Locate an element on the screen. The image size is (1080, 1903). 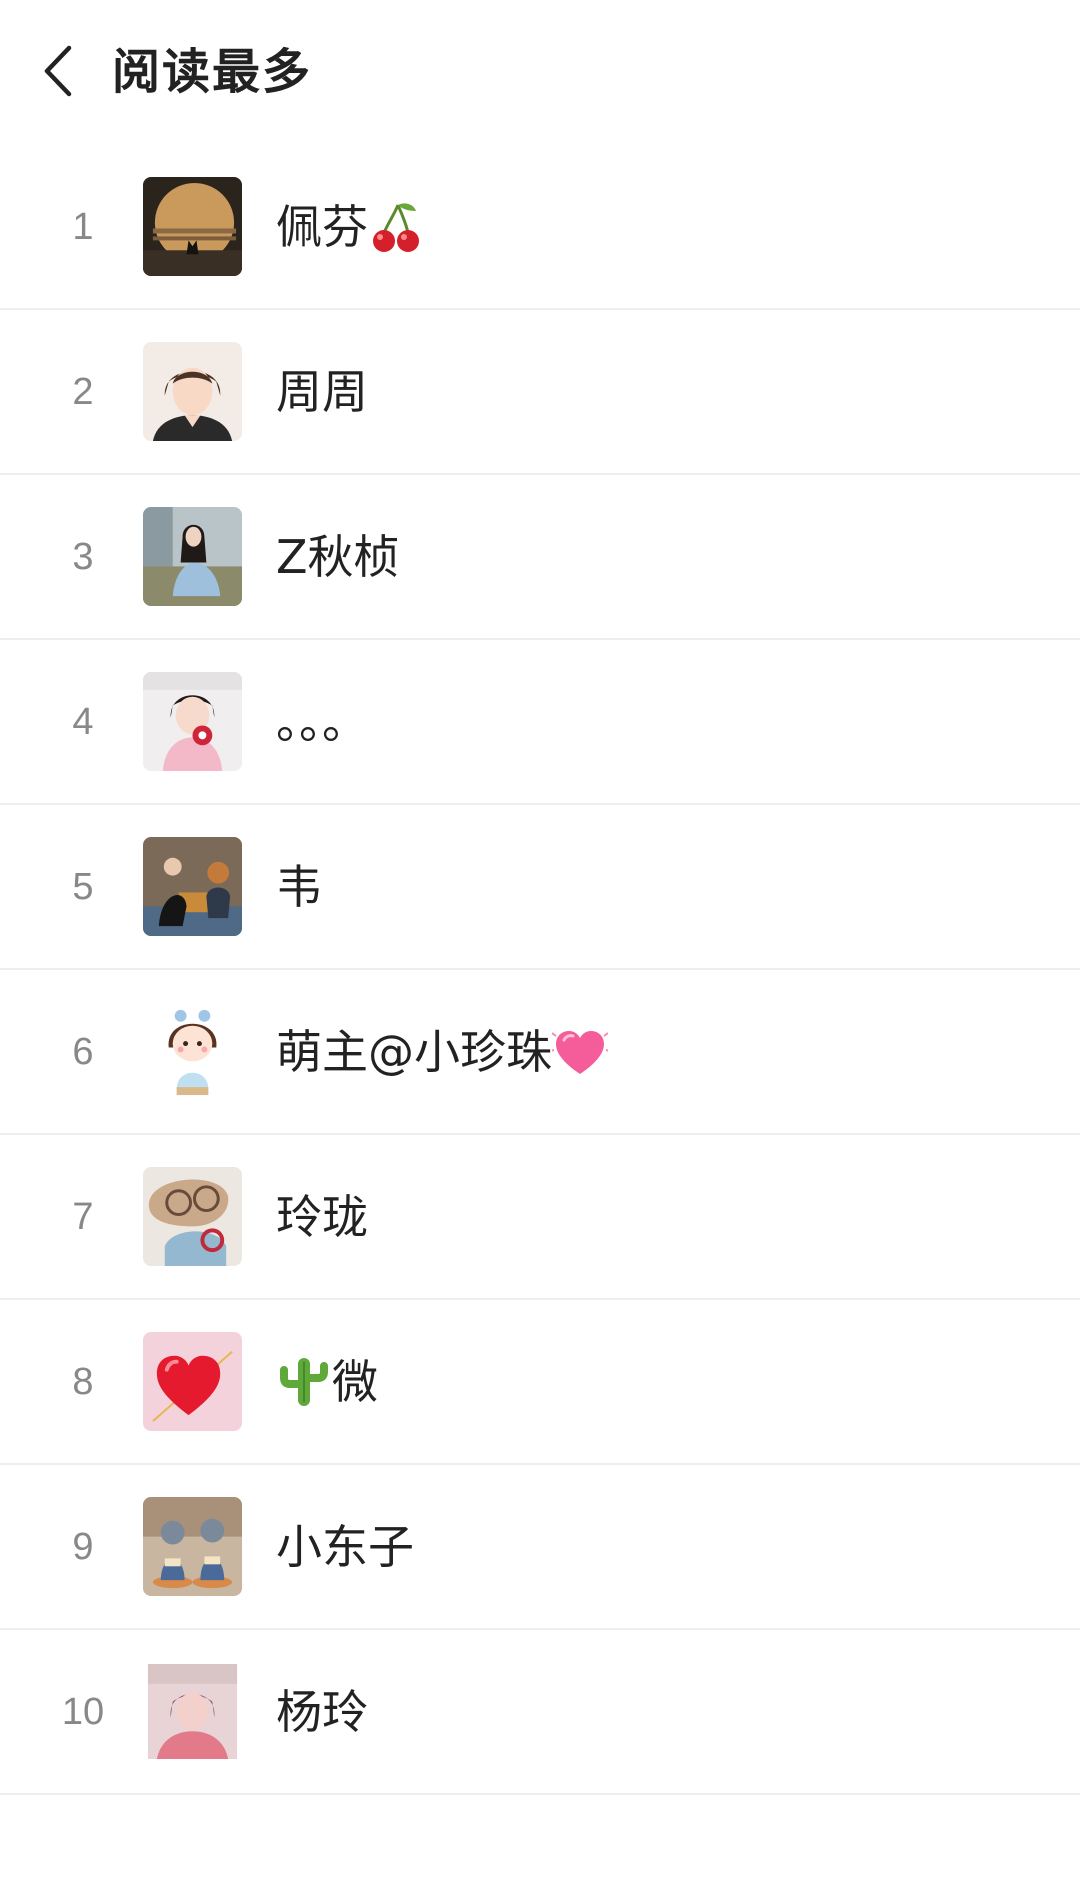
woman-outdoor-avatar is located at coordinates (192, 556).